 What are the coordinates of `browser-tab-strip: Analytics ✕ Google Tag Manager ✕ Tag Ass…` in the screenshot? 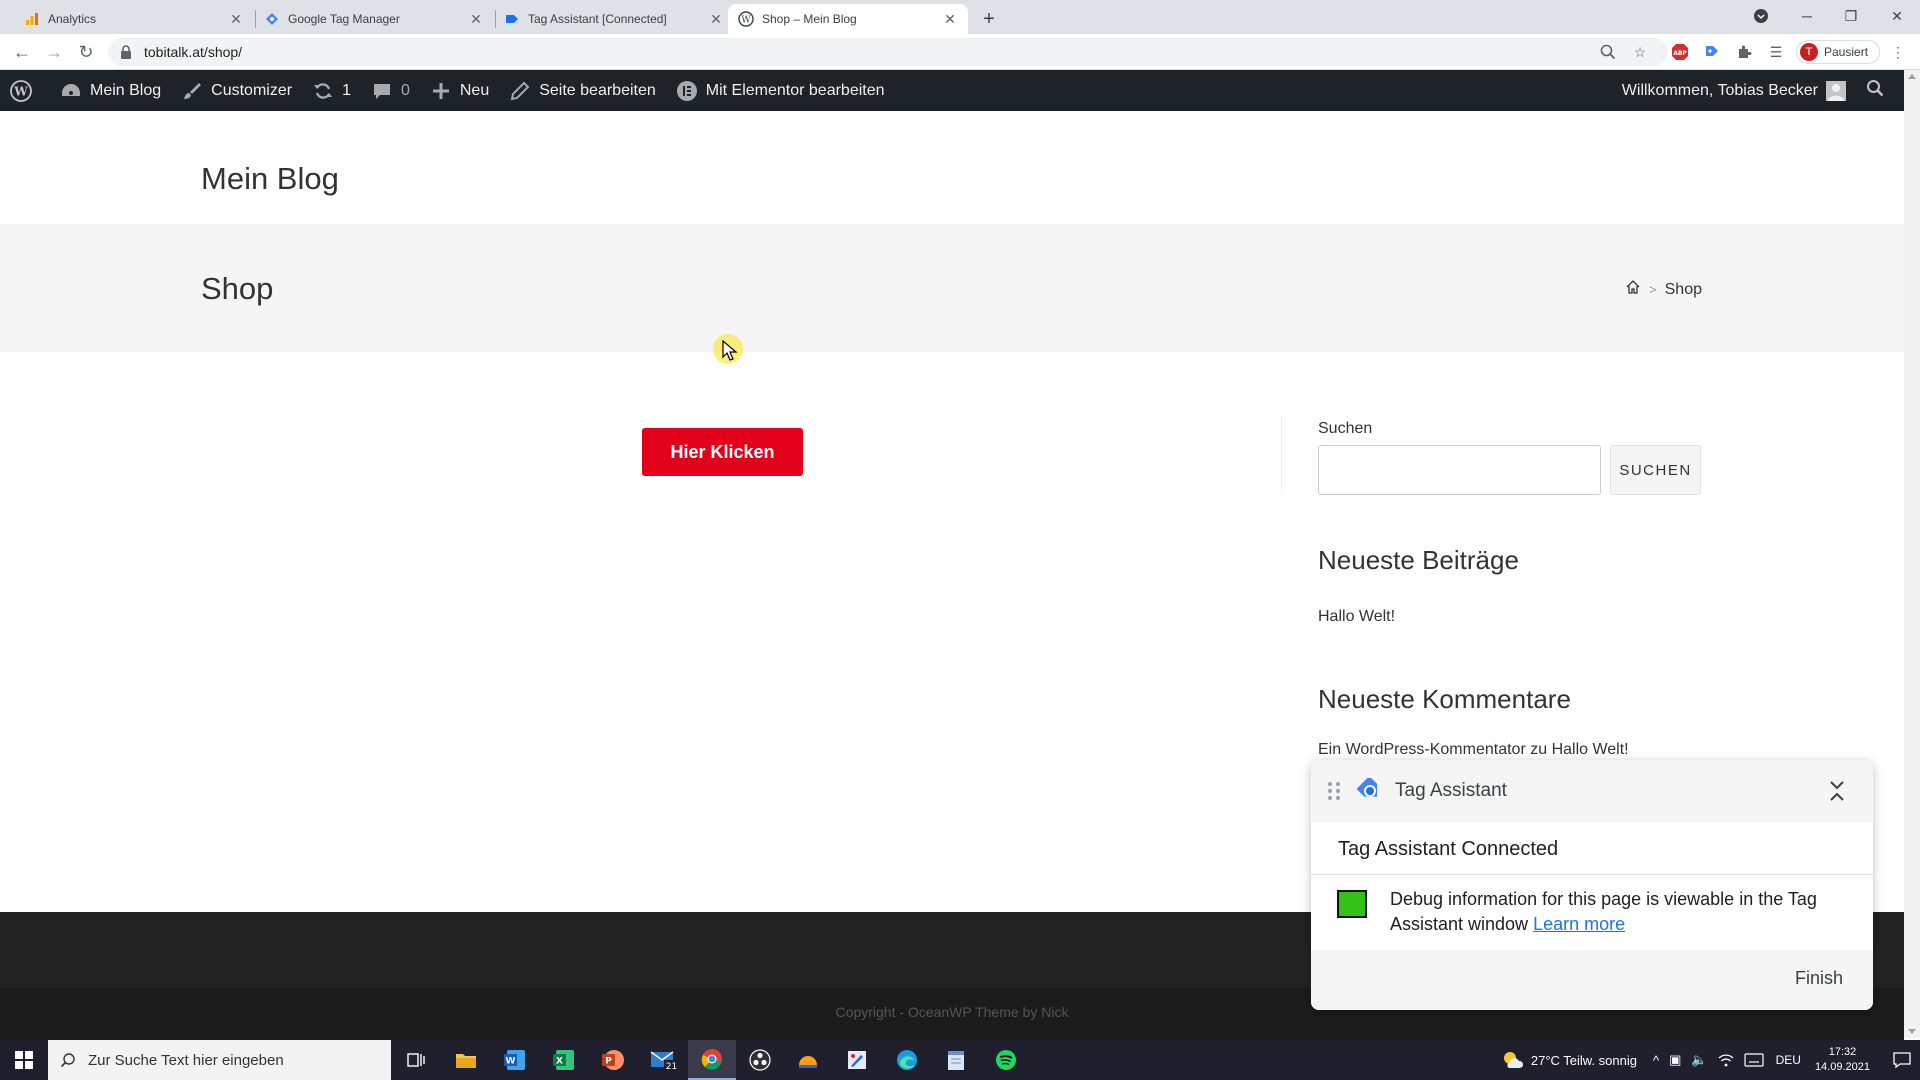 It's located at (960, 17).